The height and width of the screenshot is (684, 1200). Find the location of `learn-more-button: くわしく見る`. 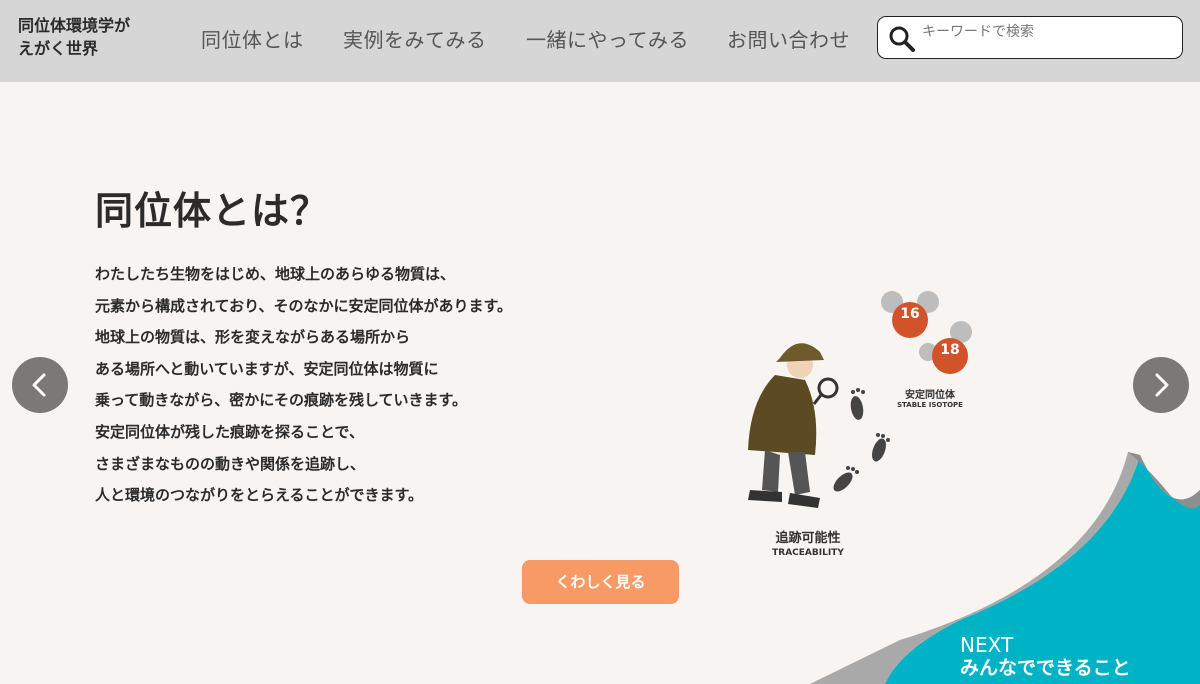

learn-more-button: くわしく見る is located at coordinates (600, 582).